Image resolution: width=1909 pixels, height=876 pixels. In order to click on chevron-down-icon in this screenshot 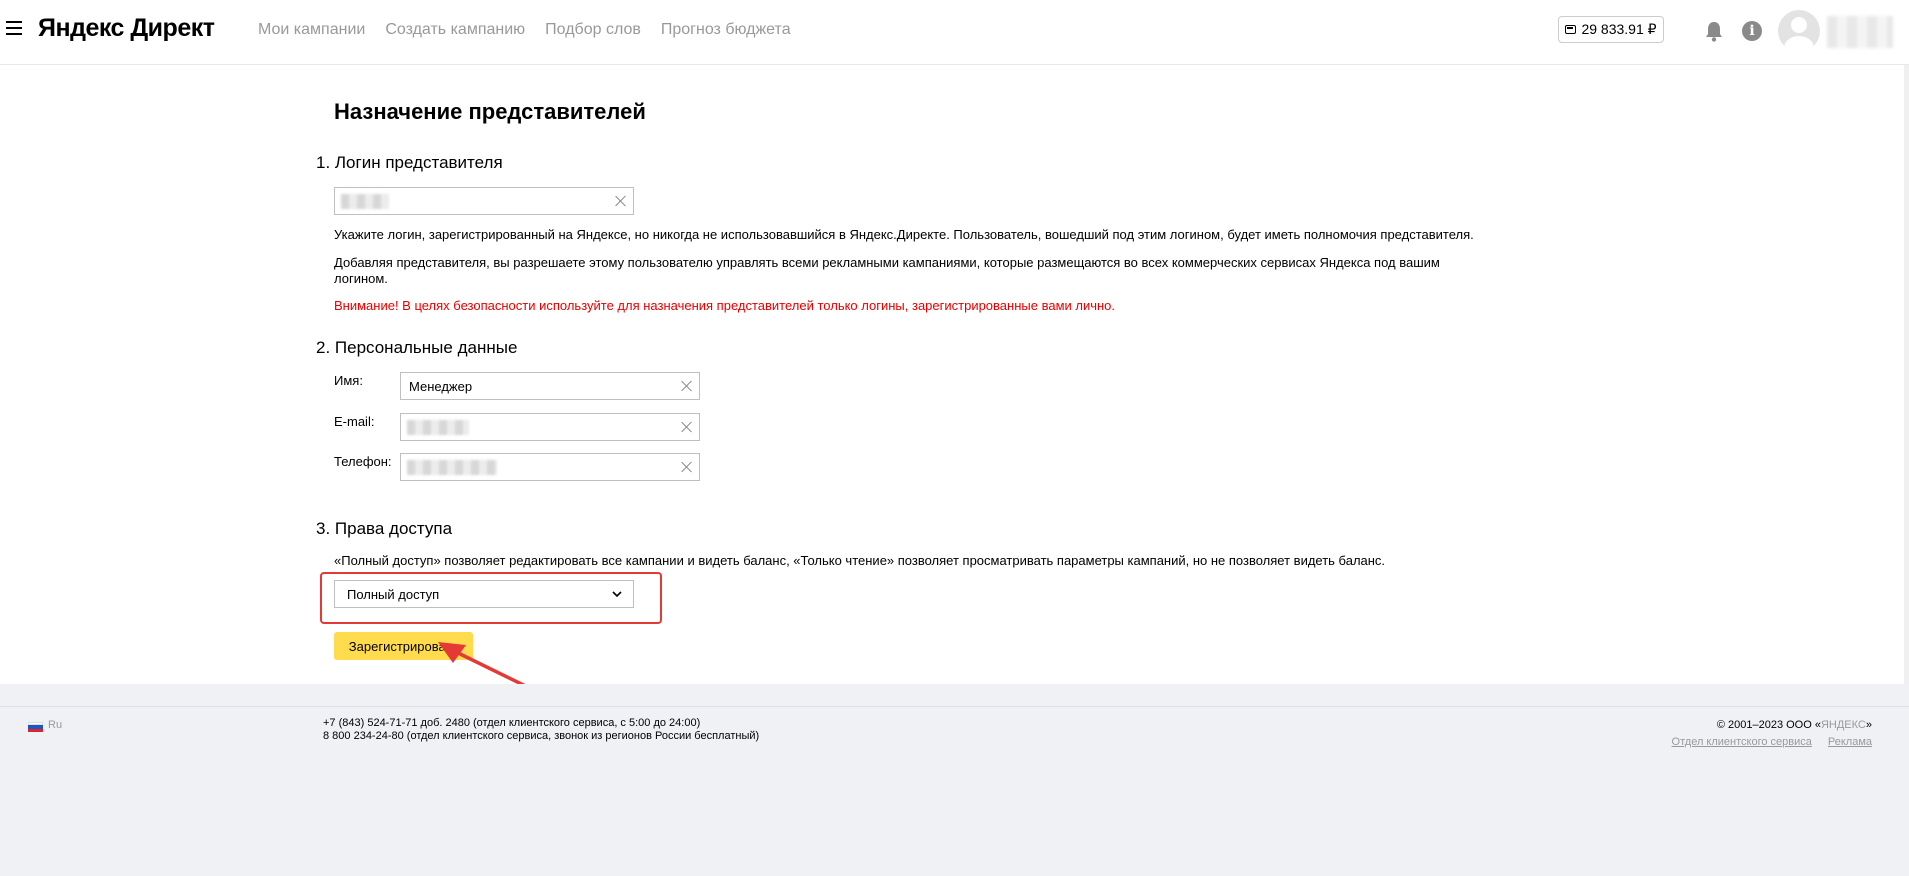, I will do `click(617, 594)`.